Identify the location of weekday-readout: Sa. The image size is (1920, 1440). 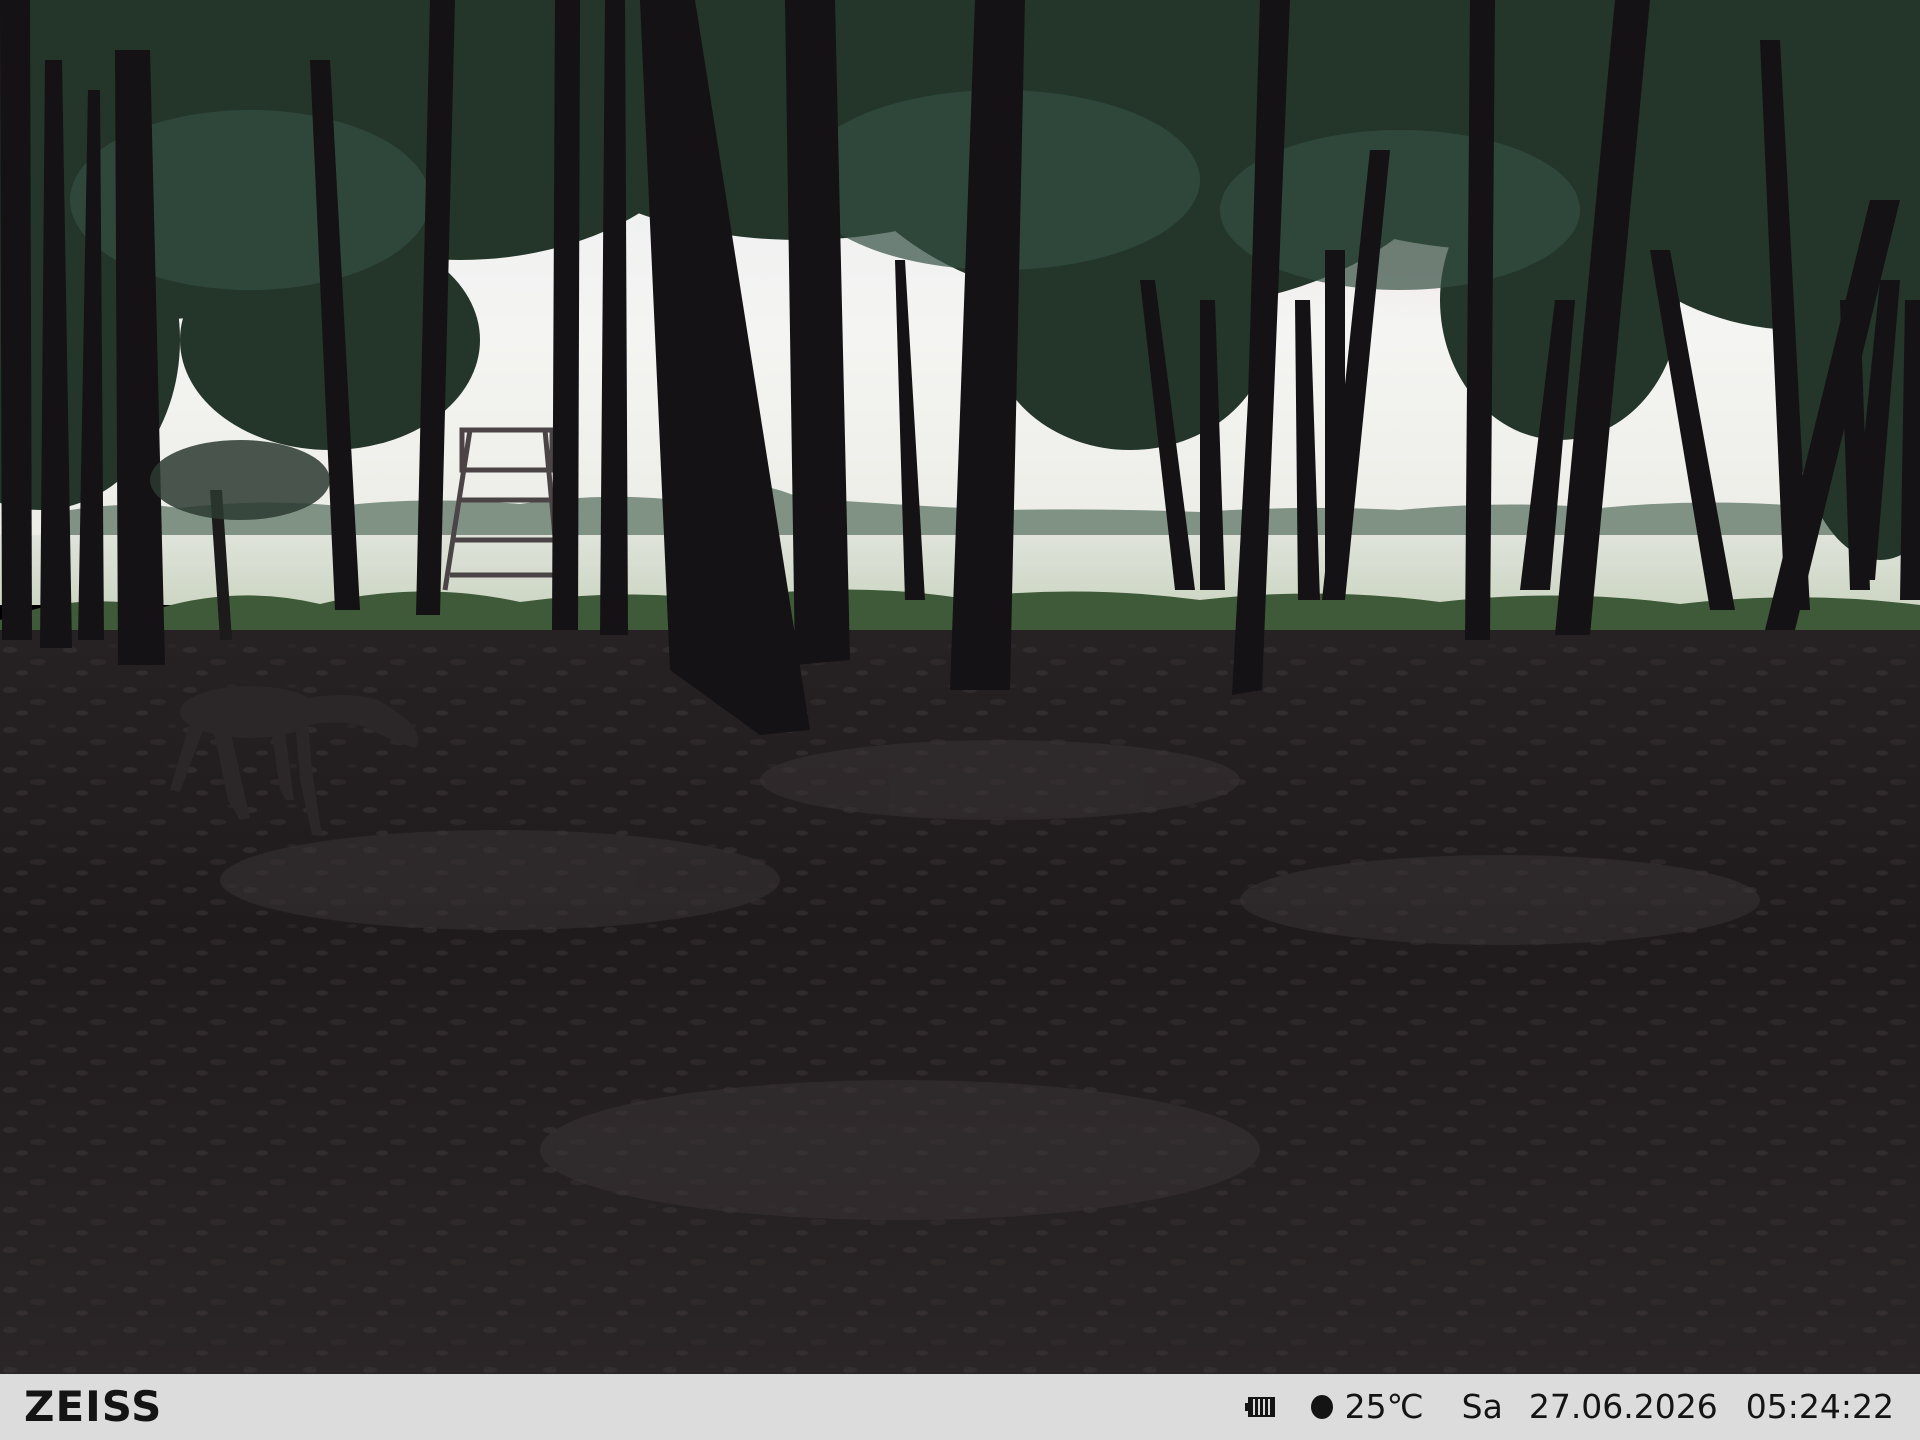
(1482, 1406).